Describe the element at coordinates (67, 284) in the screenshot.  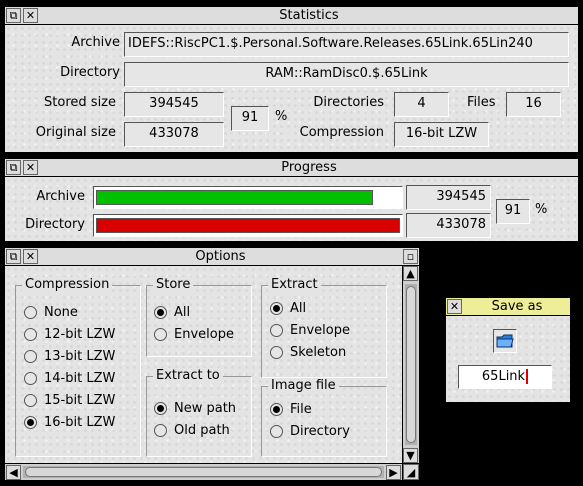
I see `compression-group-title: Compression` at that location.